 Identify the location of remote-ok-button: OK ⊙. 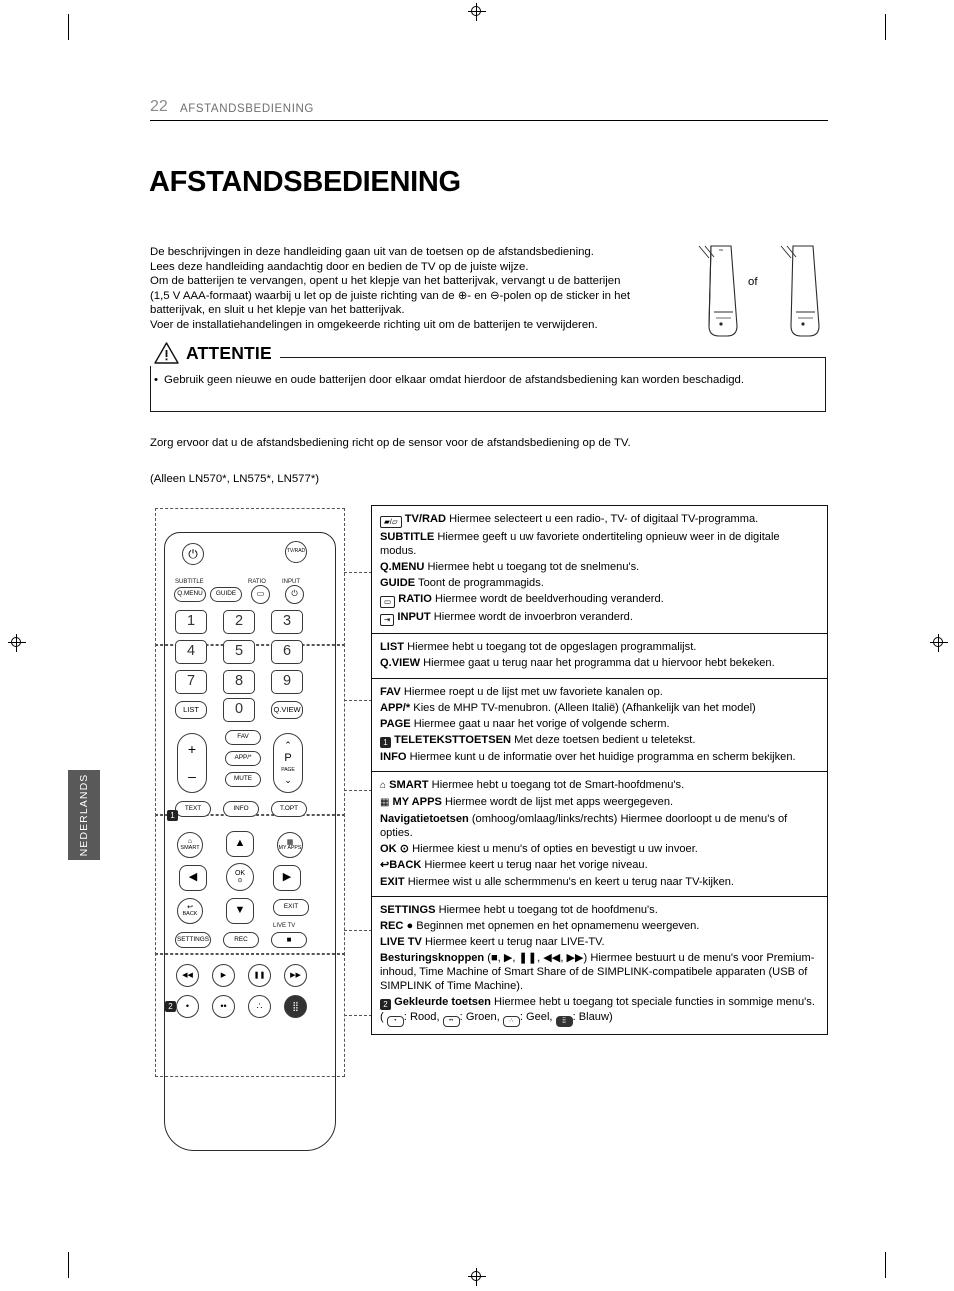
(240, 877).